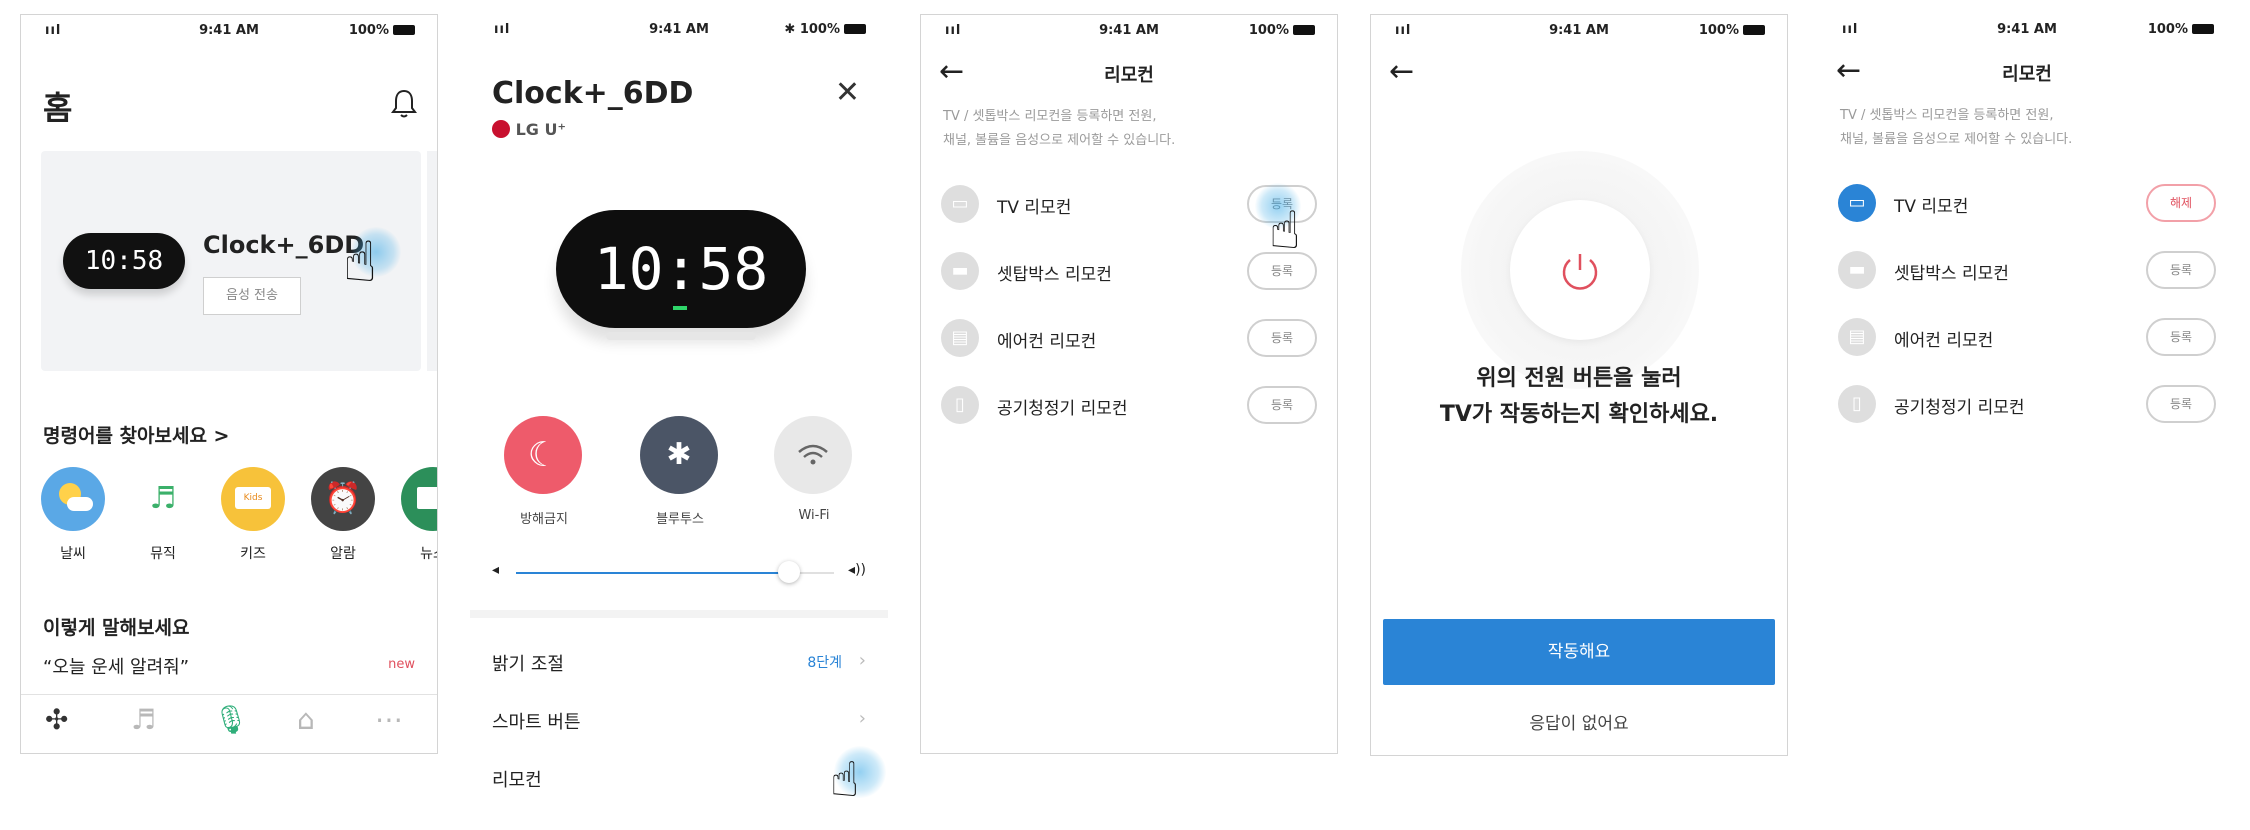 Image resolution: width=2250 pixels, height=830 pixels. What do you see at coordinates (428, 554) in the screenshot?
I see `command-label: 뉴스` at bounding box center [428, 554].